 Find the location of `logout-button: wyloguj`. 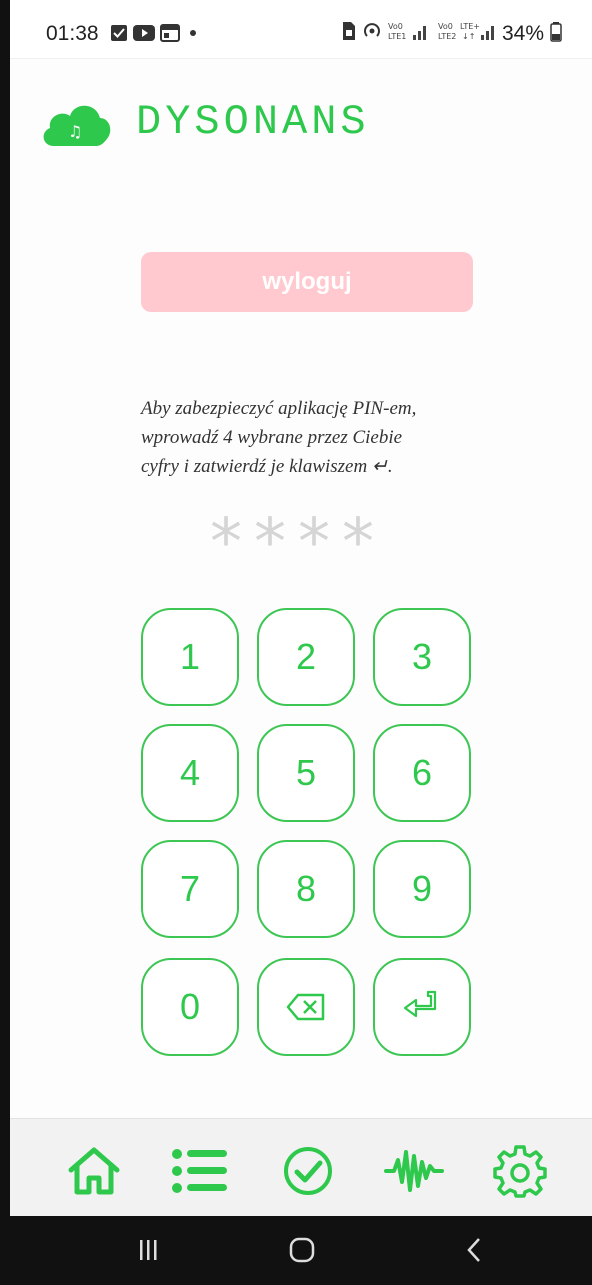

logout-button: wyloguj is located at coordinates (307, 282).